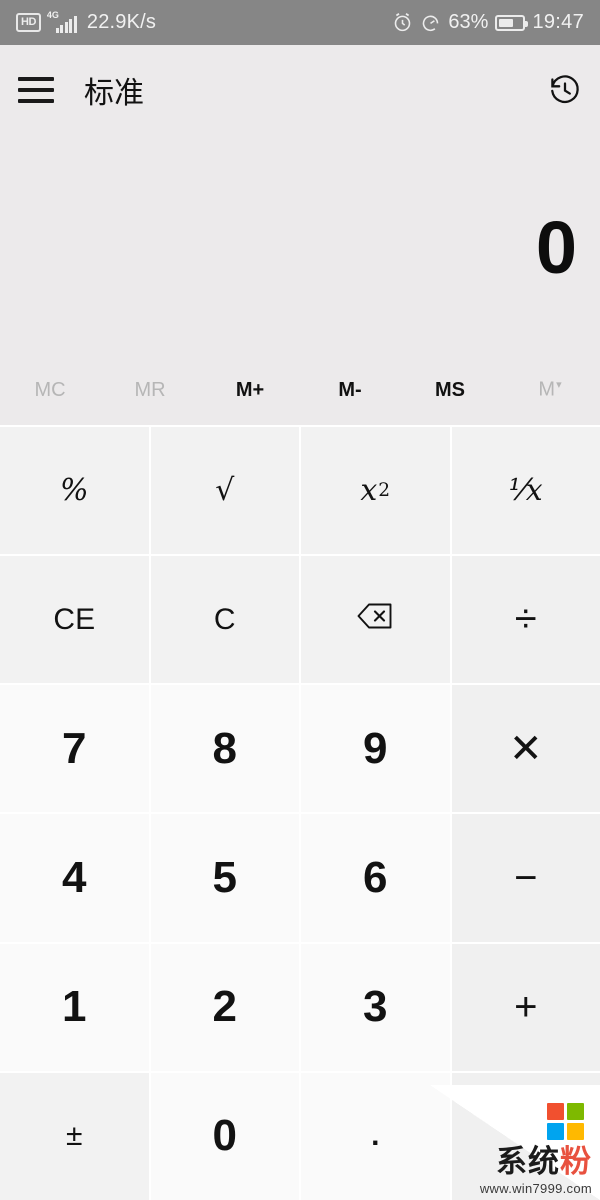  I want to click on memory-recall-button: MR, so click(150, 390).